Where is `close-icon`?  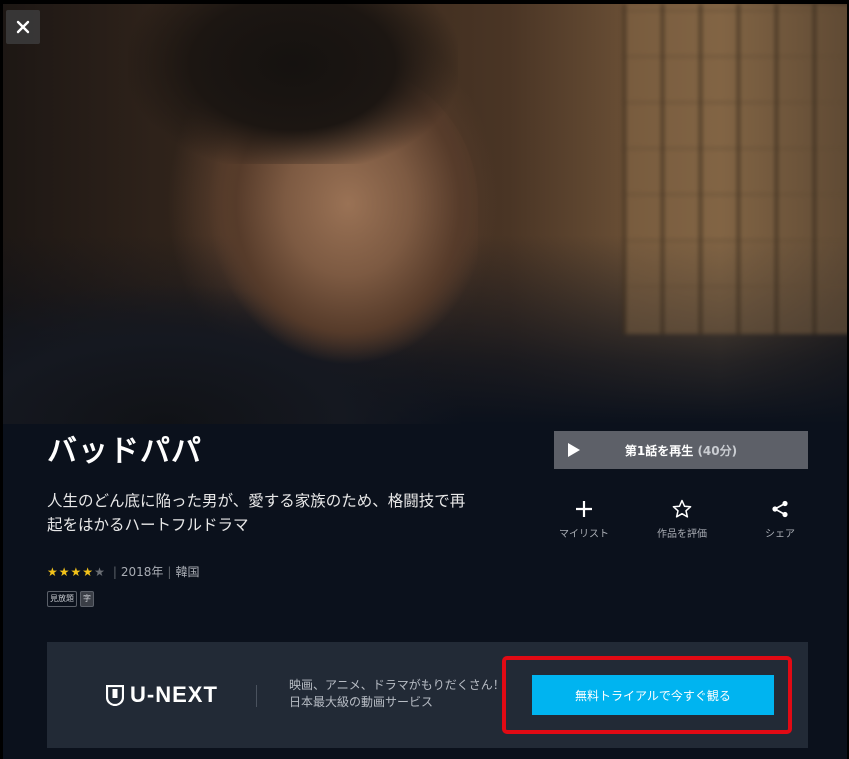 close-icon is located at coordinates (23, 27).